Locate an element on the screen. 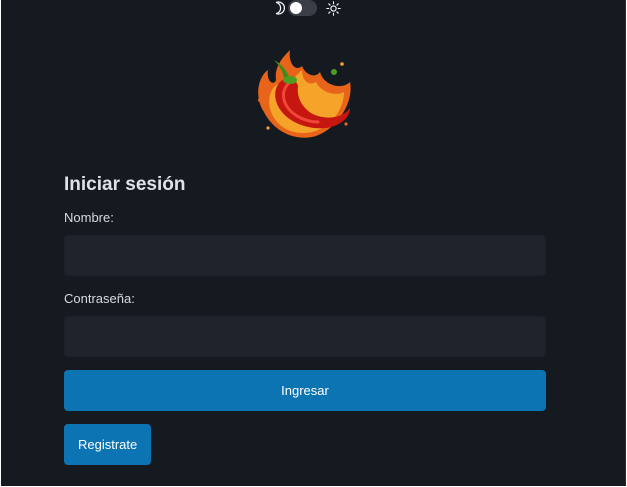 Image resolution: width=627 pixels, height=487 pixels. password-label: Contraseña: is located at coordinates (99, 298).